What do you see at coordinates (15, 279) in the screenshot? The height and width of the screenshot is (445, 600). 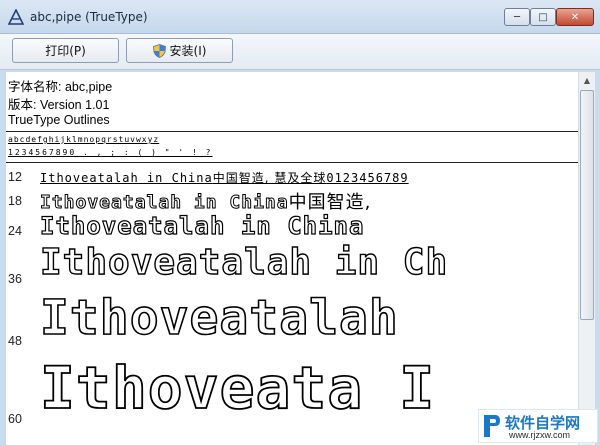 I see `size-label: 36` at bounding box center [15, 279].